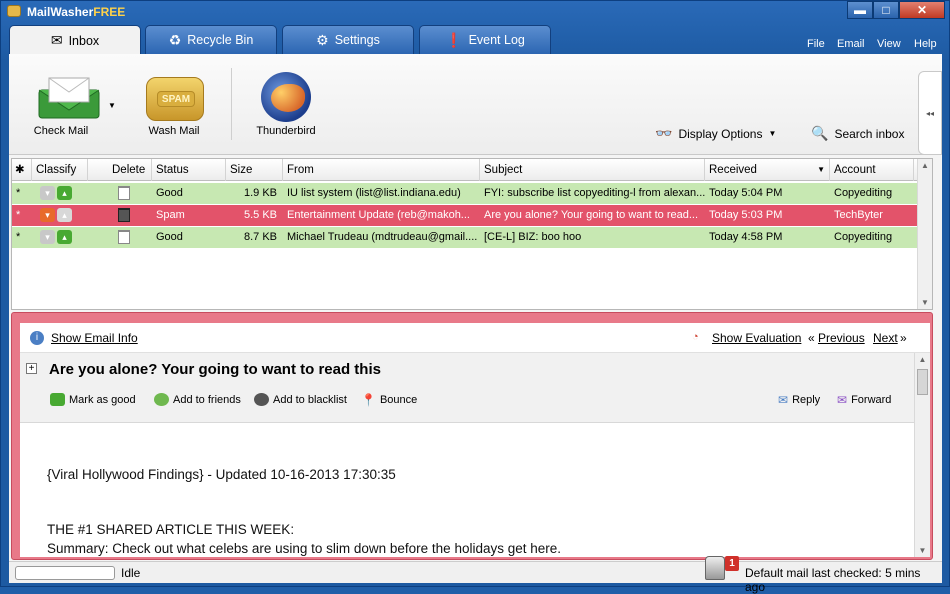 This screenshot has width=950, height=594. What do you see at coordinates (857, 133) in the screenshot?
I see `search-inbox-button: 🔍 Search inbox` at bounding box center [857, 133].